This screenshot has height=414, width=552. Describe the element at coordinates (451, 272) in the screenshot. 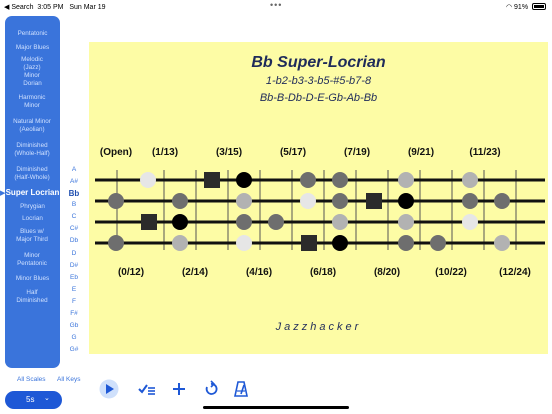

I see `fret-label-bottom-10: (10/22)` at that location.